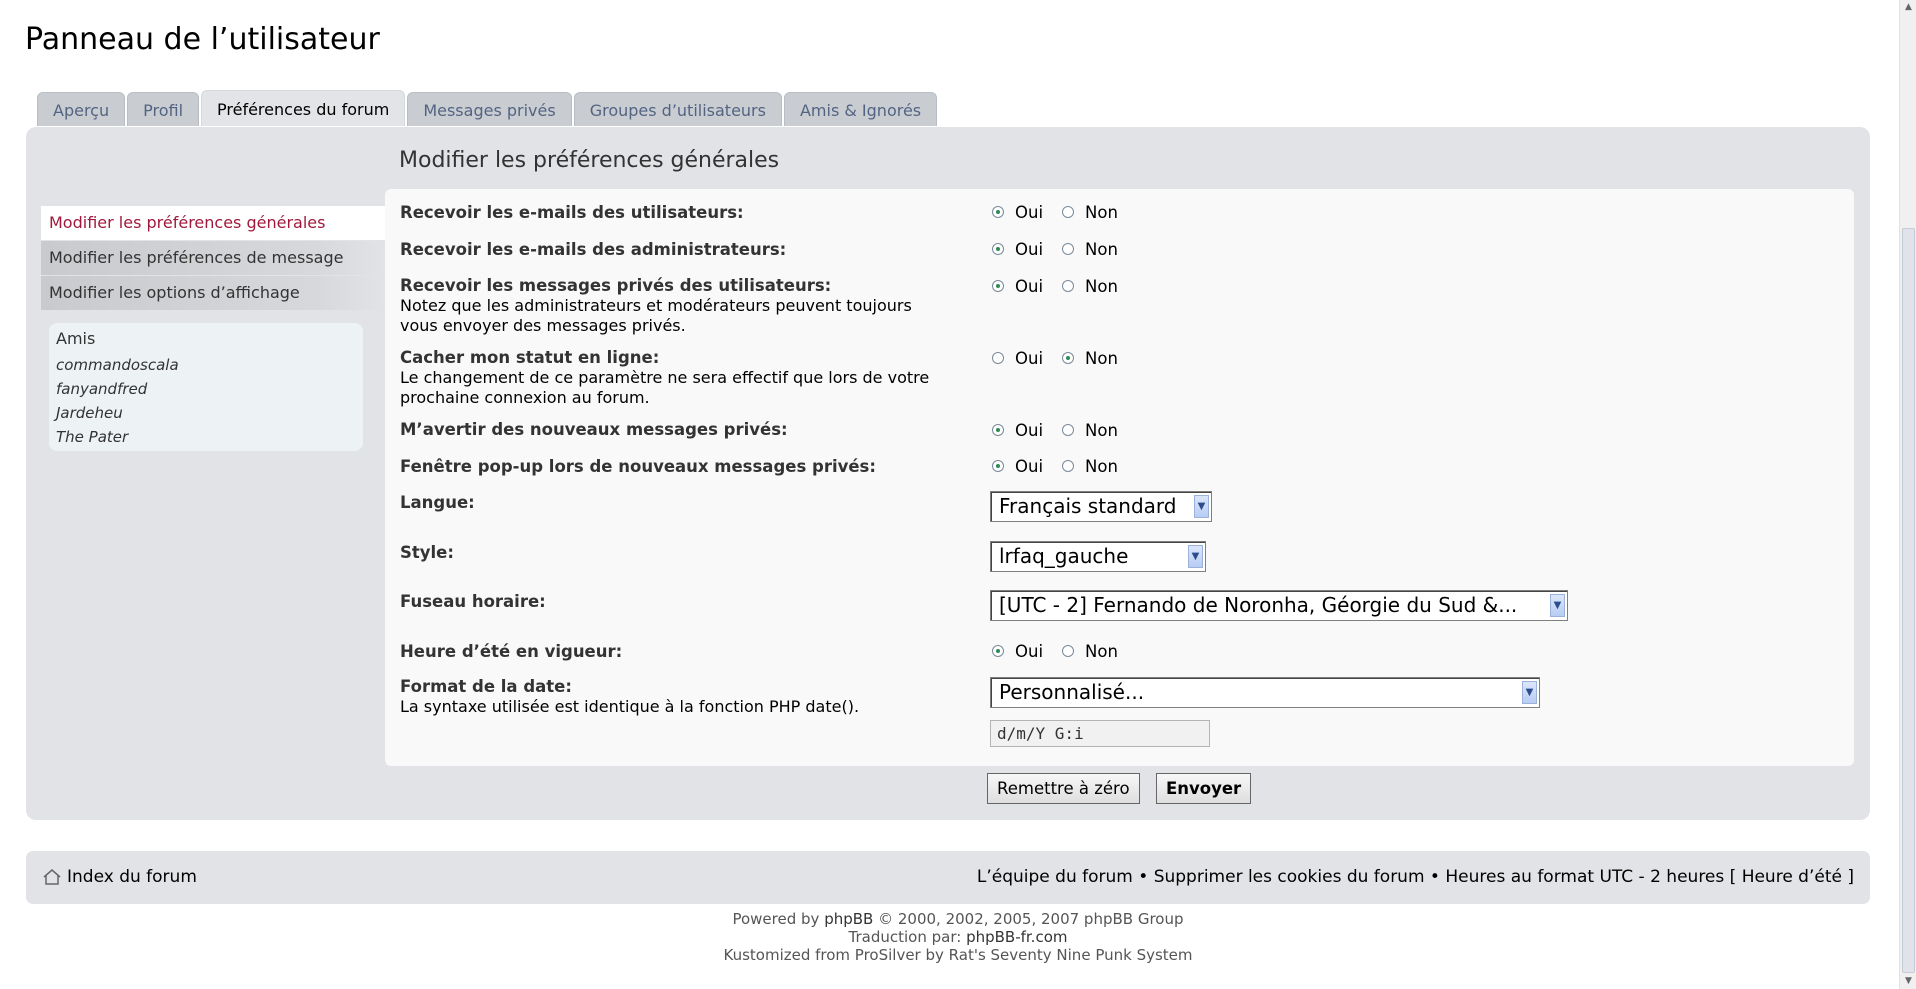 This screenshot has height=989, width=1916. I want to click on phpbb-fr-link: phpBB-fr.com, so click(1016, 937).